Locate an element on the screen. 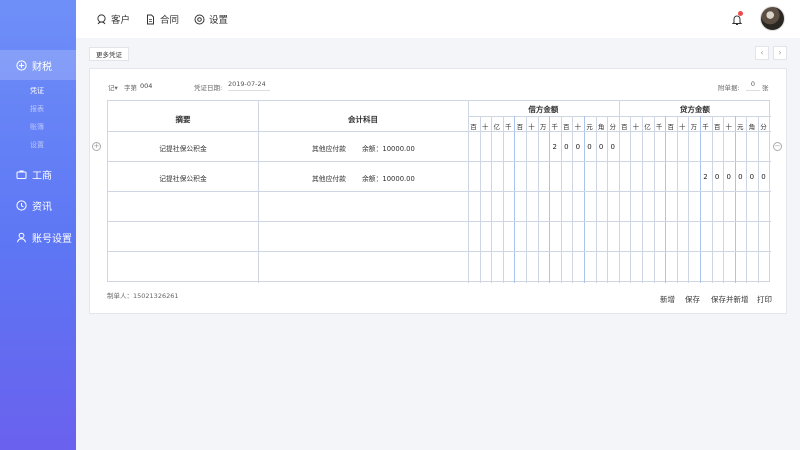 The image size is (800, 450). document-icon is located at coordinates (150, 19).